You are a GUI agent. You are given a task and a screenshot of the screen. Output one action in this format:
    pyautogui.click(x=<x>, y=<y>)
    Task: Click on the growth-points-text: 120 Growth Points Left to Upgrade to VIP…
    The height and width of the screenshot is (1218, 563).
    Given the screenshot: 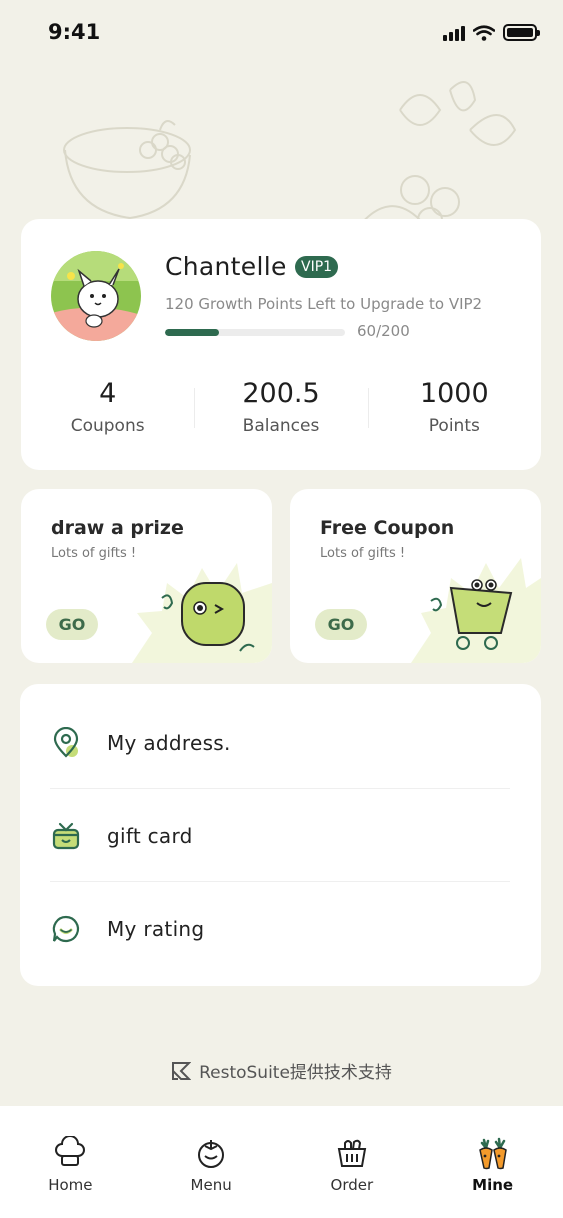 What is the action you would take?
    pyautogui.click(x=324, y=304)
    